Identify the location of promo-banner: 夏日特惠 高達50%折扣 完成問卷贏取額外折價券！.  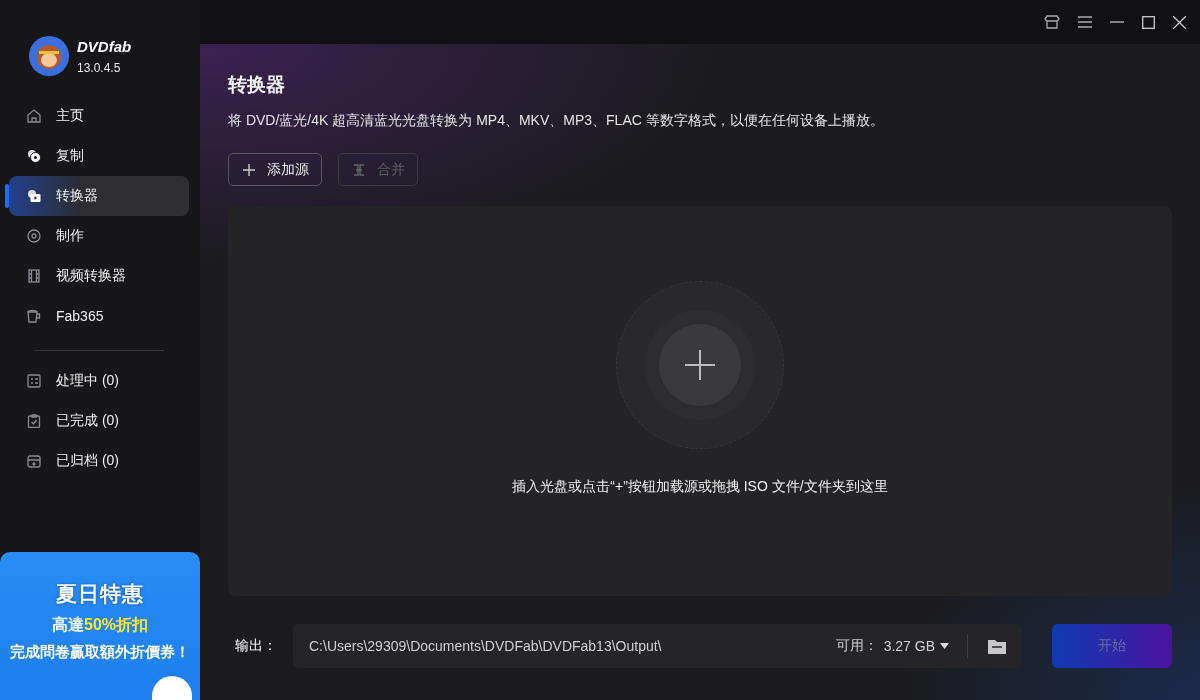
(100, 626).